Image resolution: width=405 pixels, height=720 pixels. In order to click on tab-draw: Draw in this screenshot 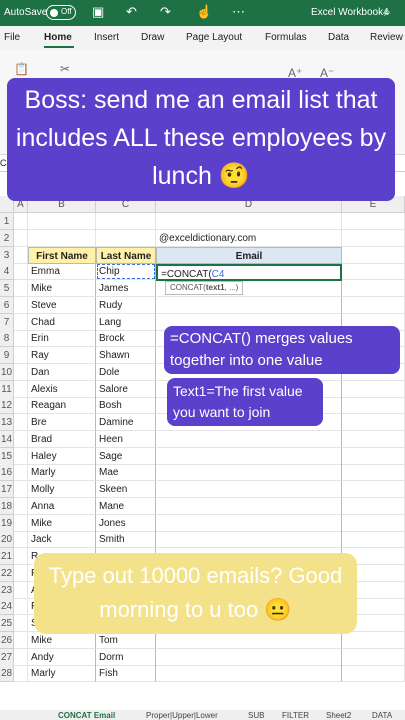, I will do `click(152, 37)`.